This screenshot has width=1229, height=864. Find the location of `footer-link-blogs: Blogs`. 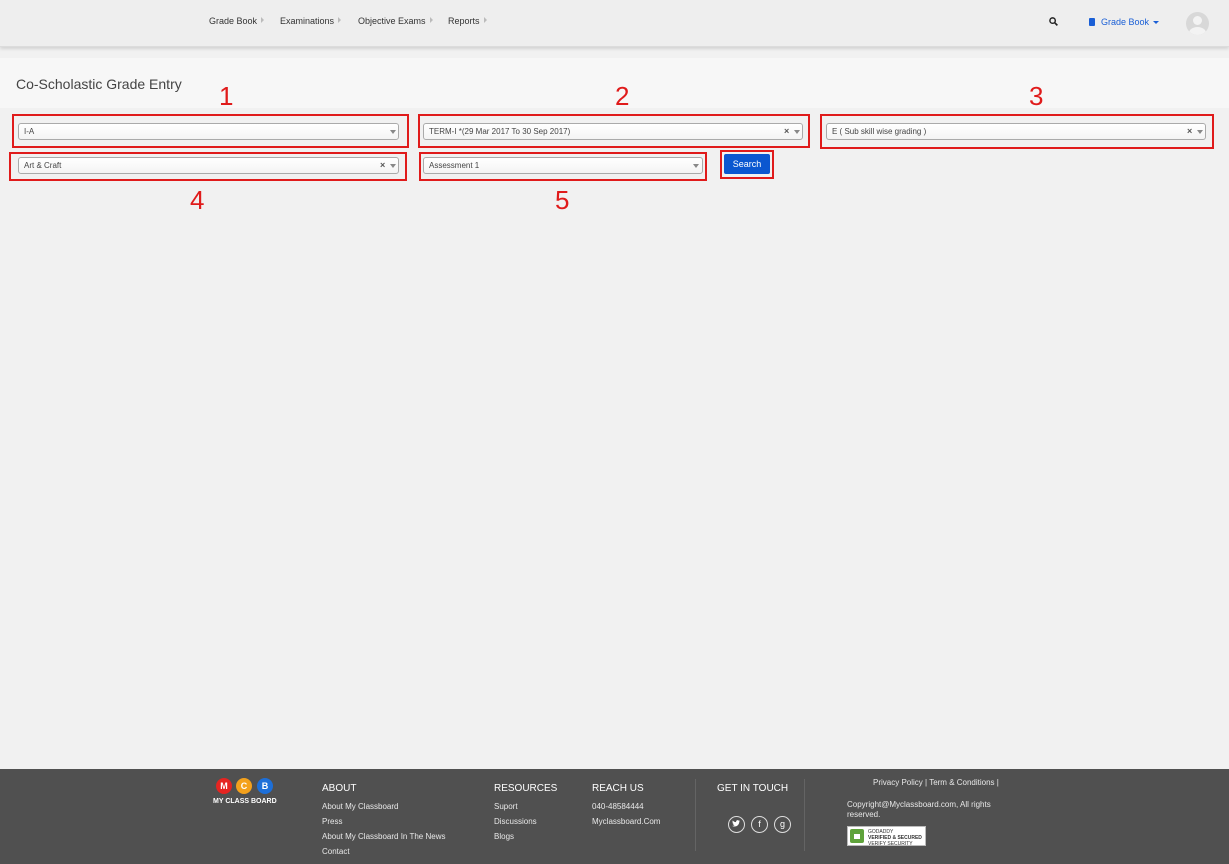

footer-link-blogs: Blogs is located at coordinates (504, 836).